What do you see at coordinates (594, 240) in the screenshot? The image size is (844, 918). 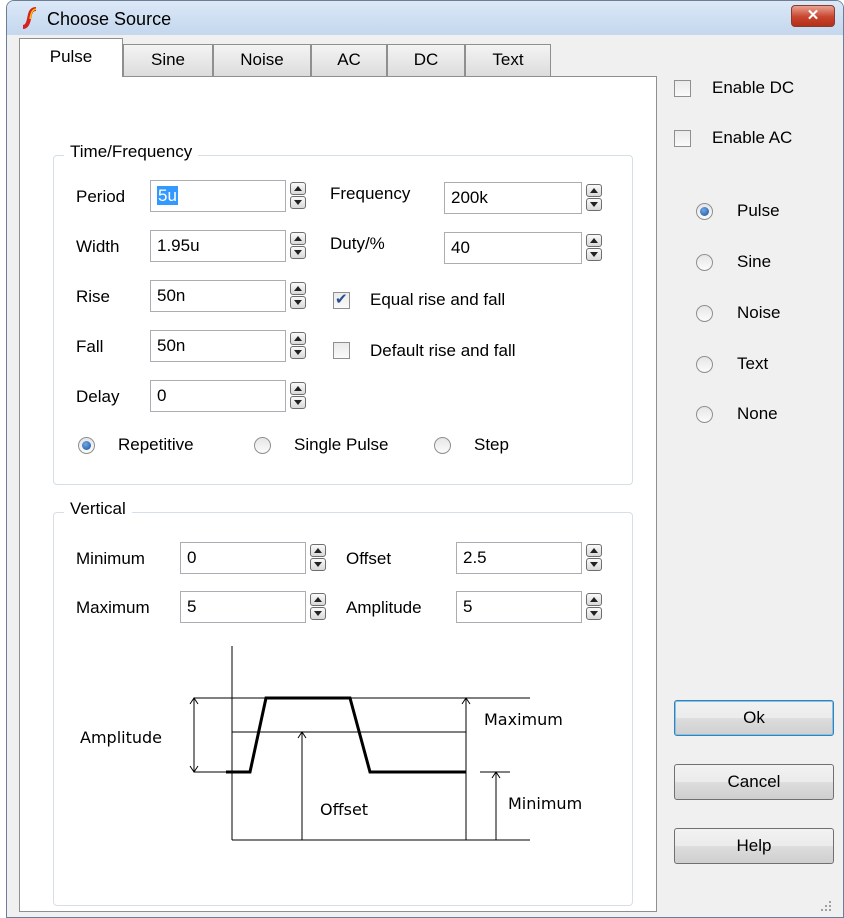 I see `duty-up-icon` at bounding box center [594, 240].